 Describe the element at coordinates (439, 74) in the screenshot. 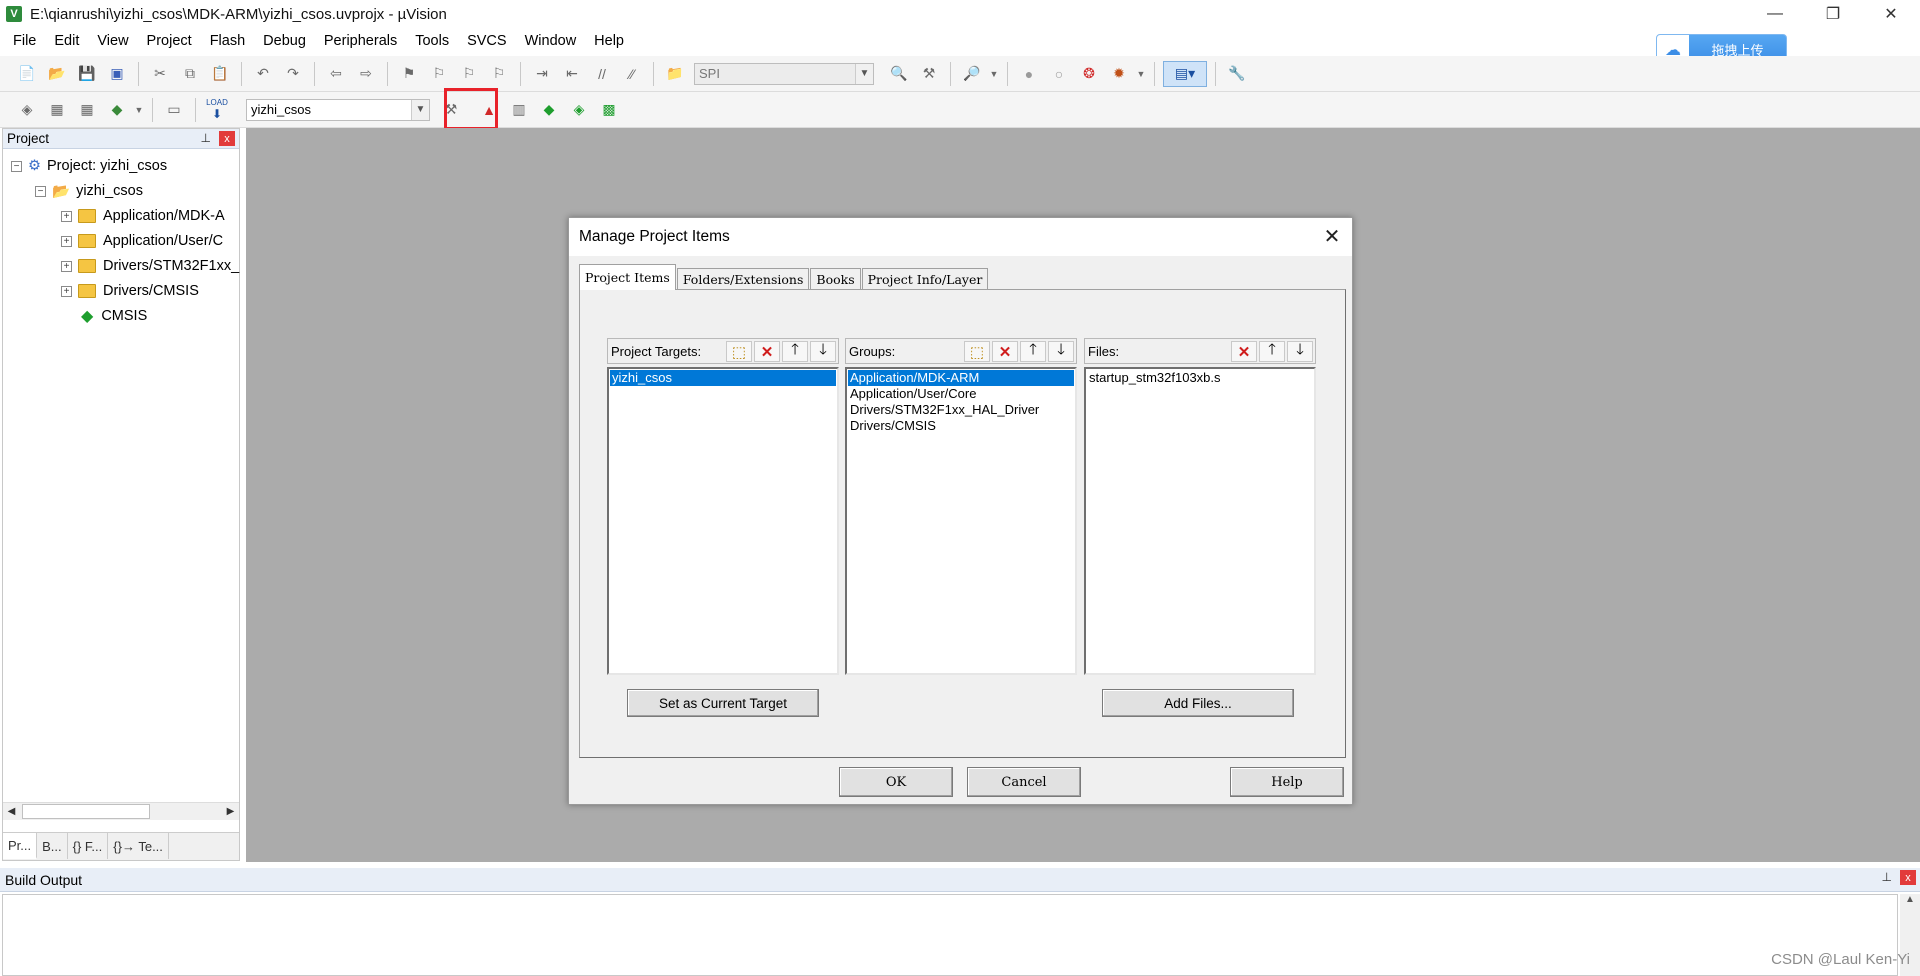

I see `bookmark-prev-icon: ⚐` at that location.